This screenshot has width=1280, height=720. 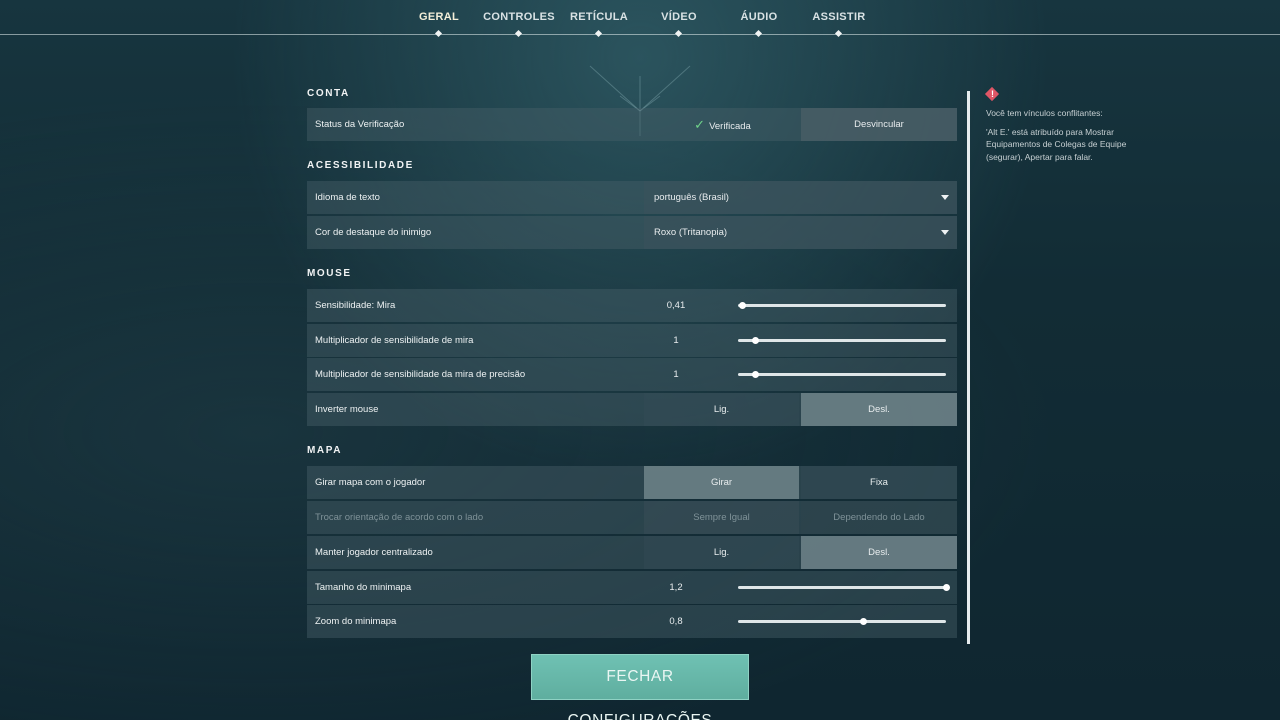 What do you see at coordinates (879, 410) in the screenshot?
I see `invert-mouse-off-option: Desl.` at bounding box center [879, 410].